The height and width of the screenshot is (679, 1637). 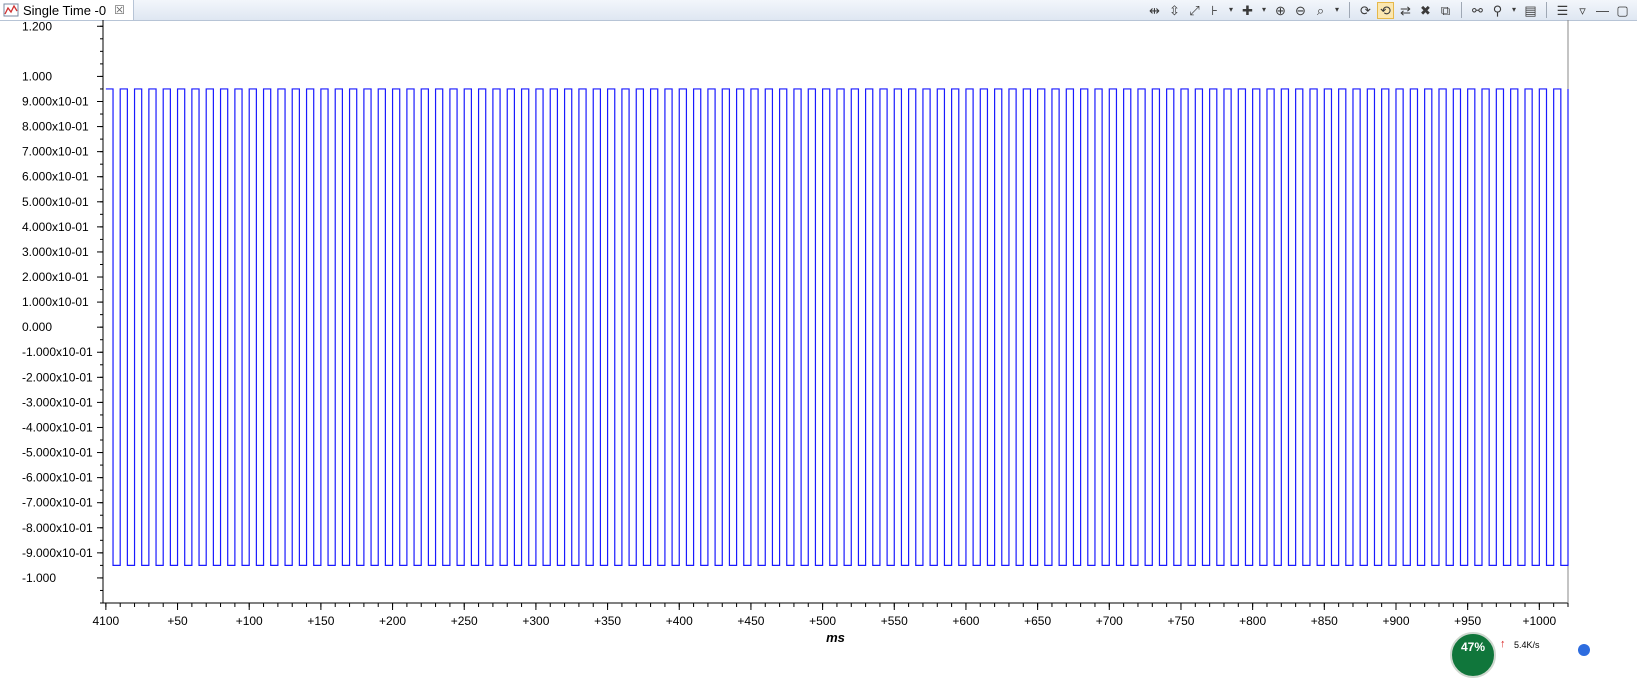 What do you see at coordinates (57, 453) in the screenshot?
I see `y-tick-label: -5.000x10-01` at bounding box center [57, 453].